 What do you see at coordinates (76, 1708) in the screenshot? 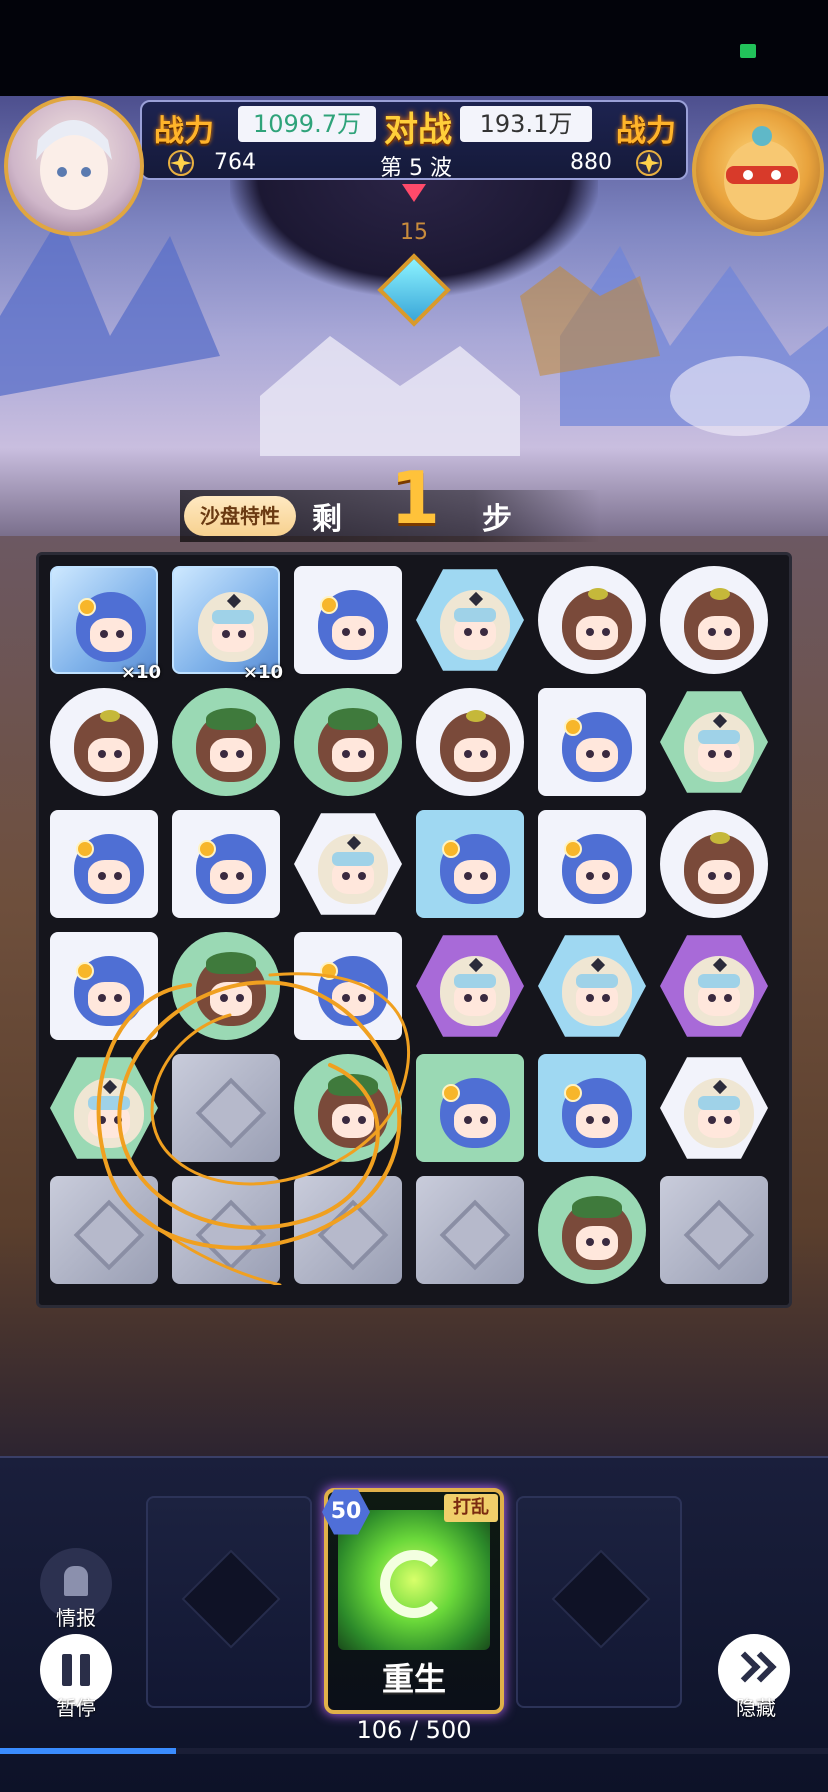
I see `pause-label: 暂停` at bounding box center [76, 1708].